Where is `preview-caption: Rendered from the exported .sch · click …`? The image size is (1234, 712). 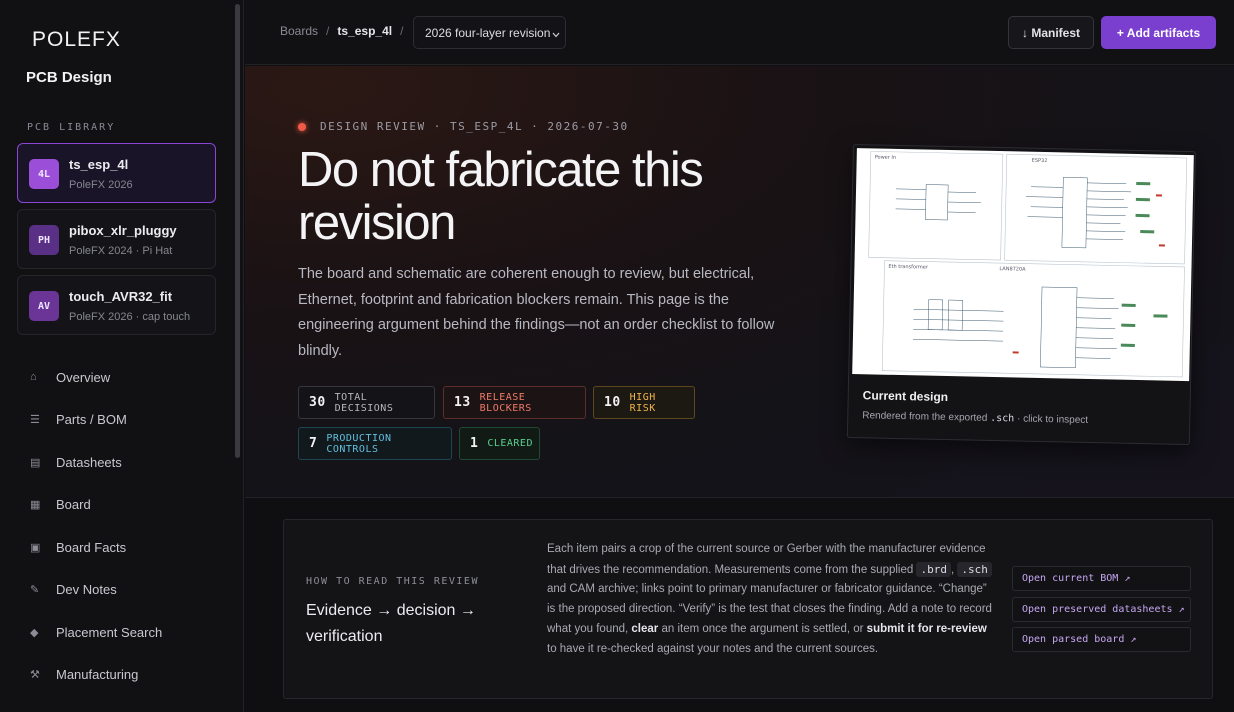 preview-caption: Rendered from the exported .sch · click … is located at coordinates (975, 418).